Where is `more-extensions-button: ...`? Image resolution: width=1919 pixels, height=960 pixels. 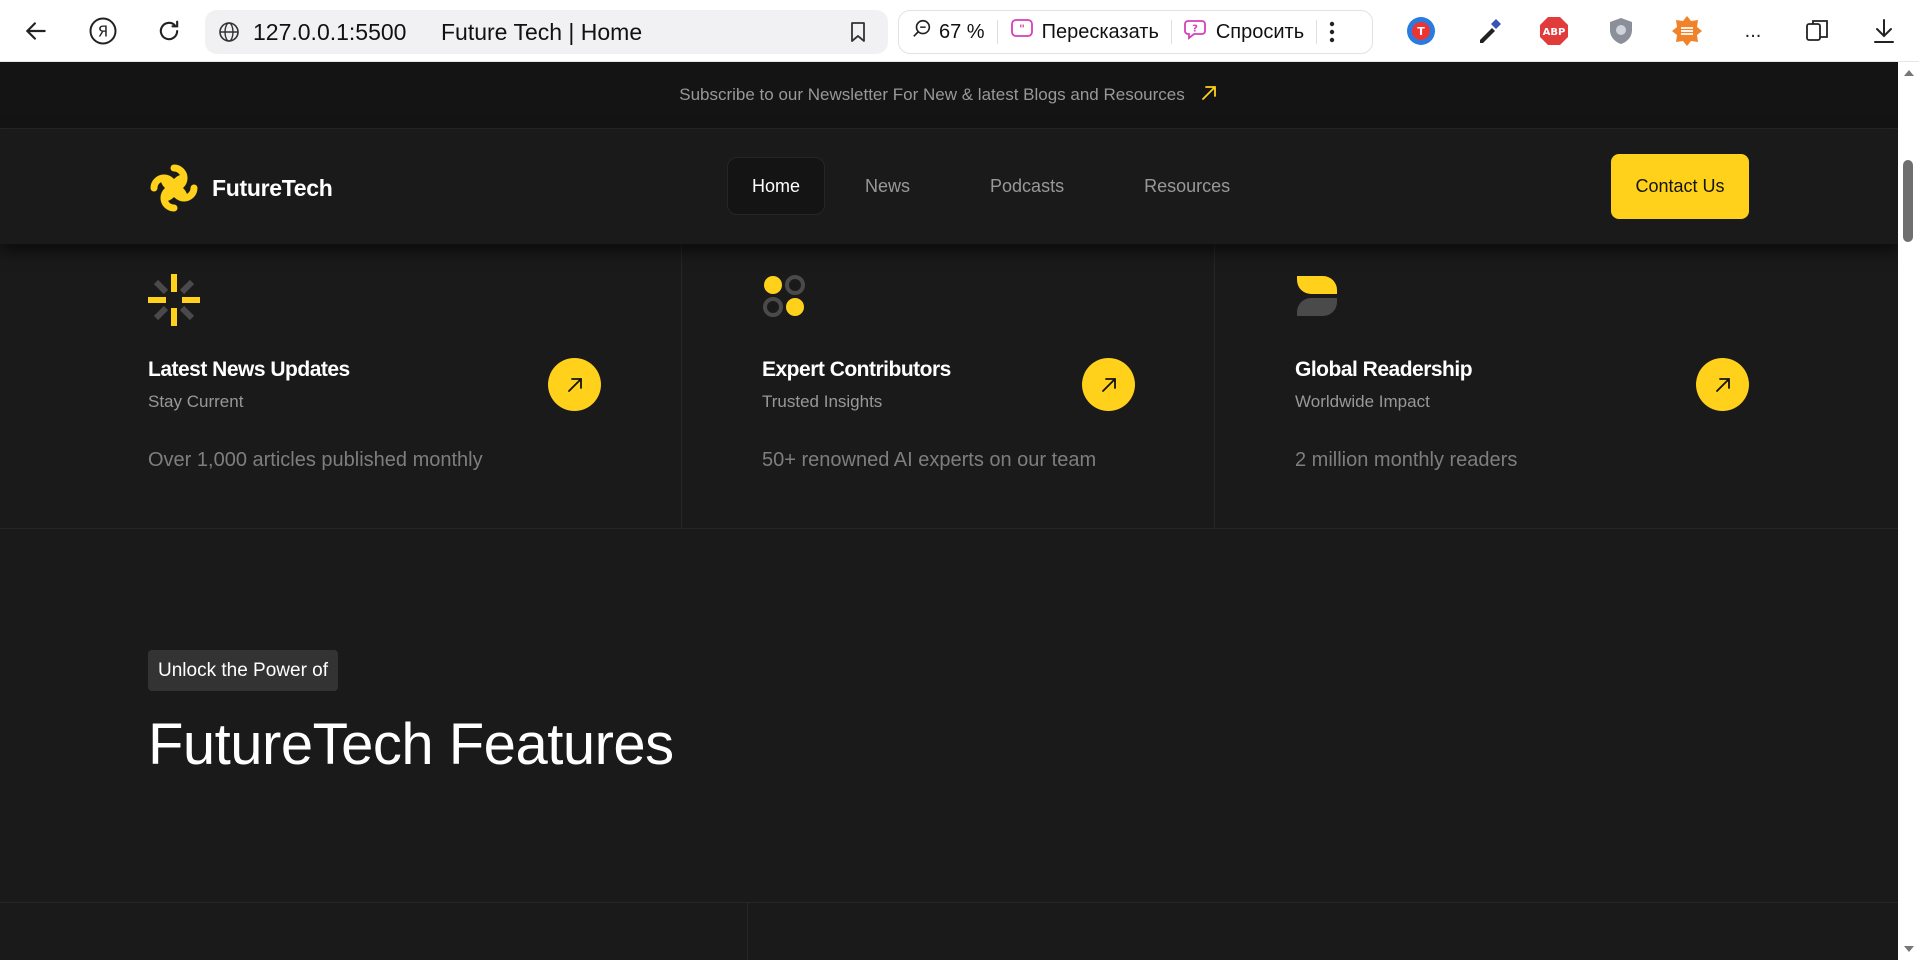 more-extensions-button: ... is located at coordinates (1753, 31).